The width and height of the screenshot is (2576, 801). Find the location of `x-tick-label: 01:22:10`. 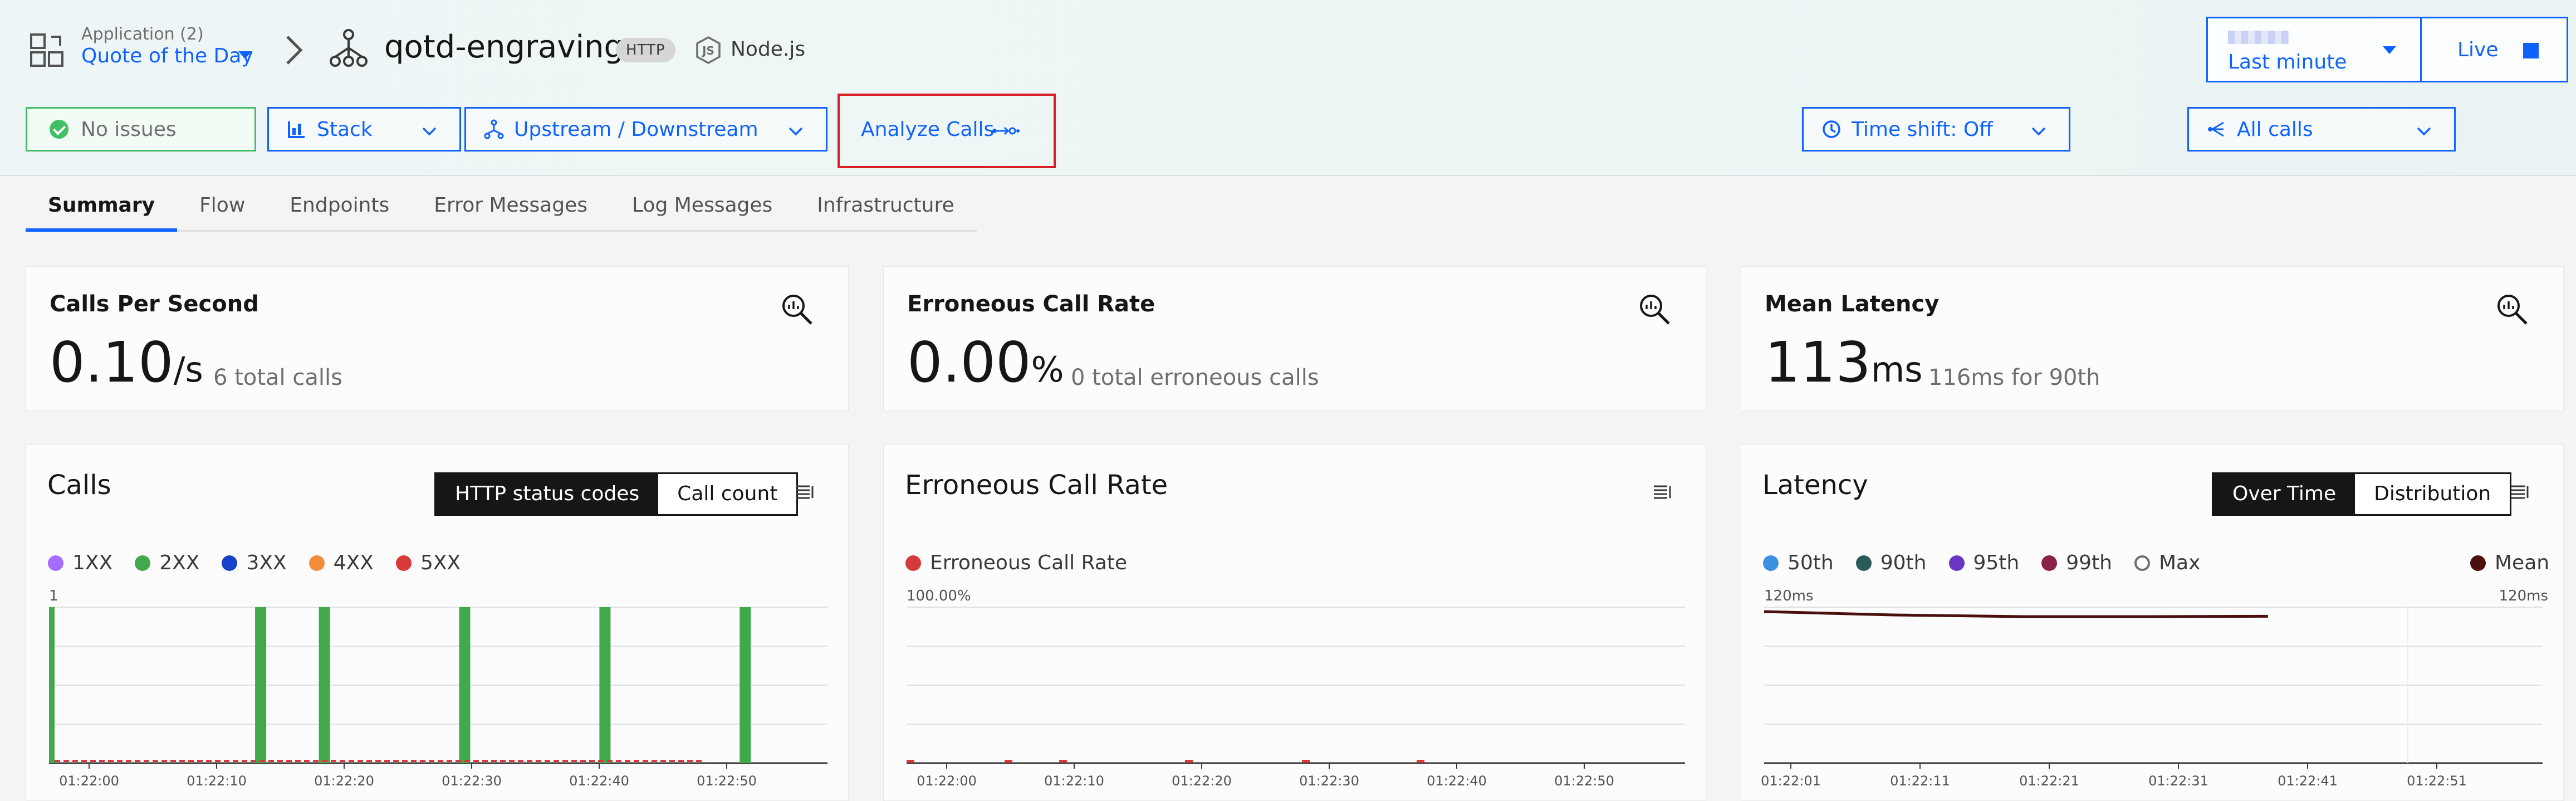

x-tick-label: 01:22:10 is located at coordinates (217, 780).